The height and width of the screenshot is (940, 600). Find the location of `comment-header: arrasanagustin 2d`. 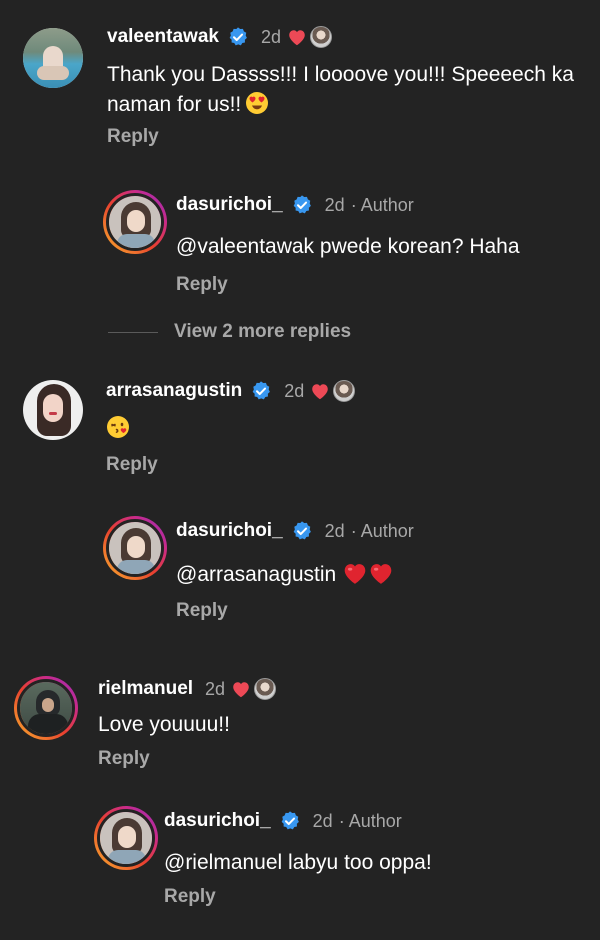

comment-header: arrasanagustin 2d is located at coordinates (231, 391).